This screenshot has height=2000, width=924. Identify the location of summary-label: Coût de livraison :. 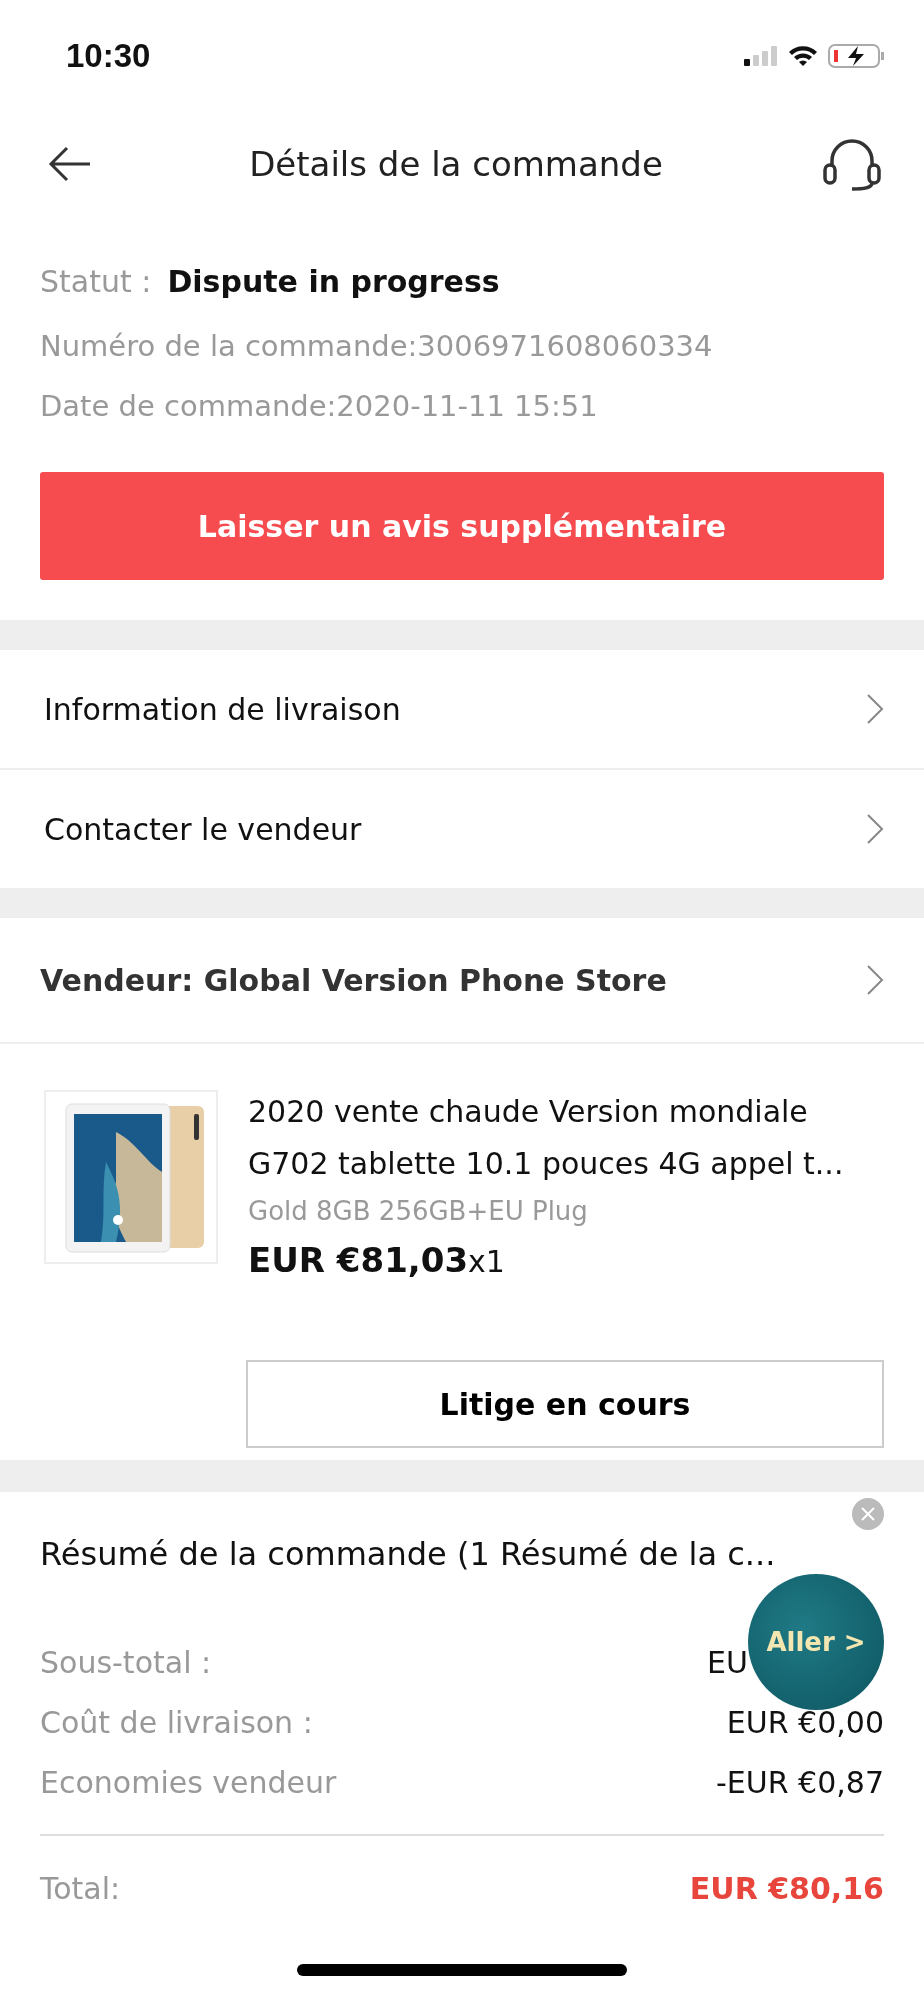
(176, 1722).